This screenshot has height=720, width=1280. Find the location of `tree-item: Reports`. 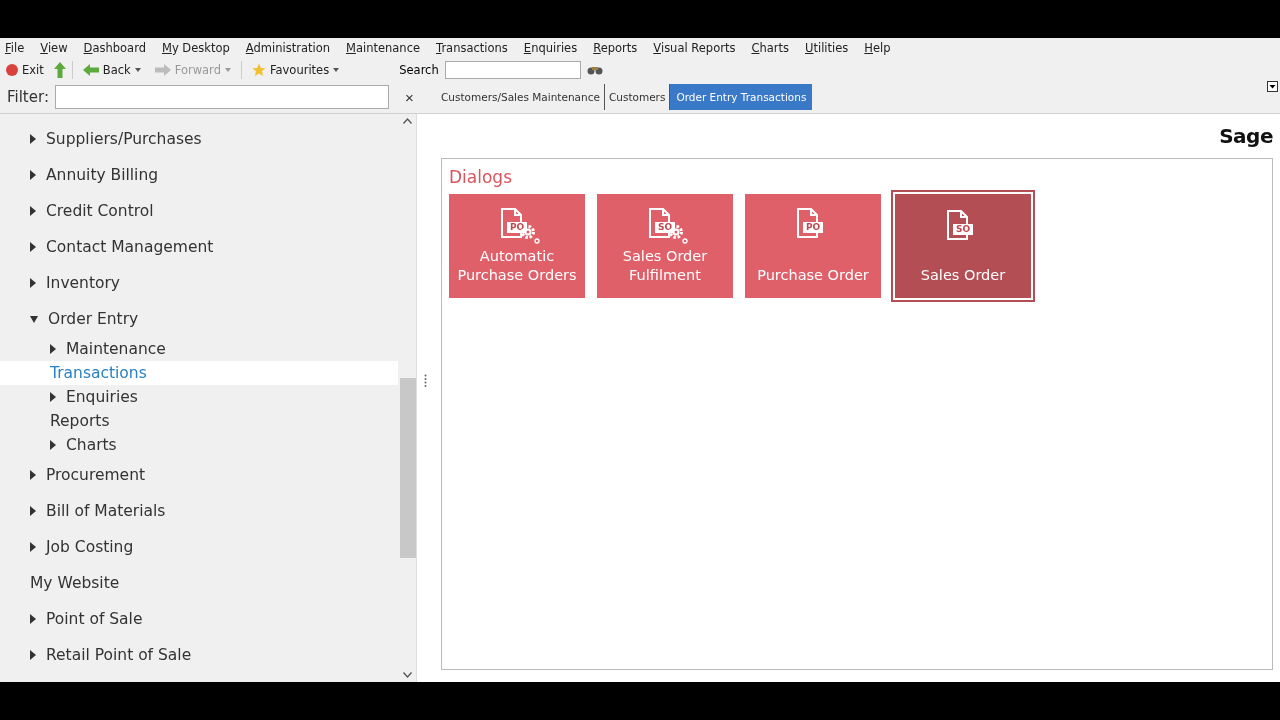

tree-item: Reports is located at coordinates (199, 421).